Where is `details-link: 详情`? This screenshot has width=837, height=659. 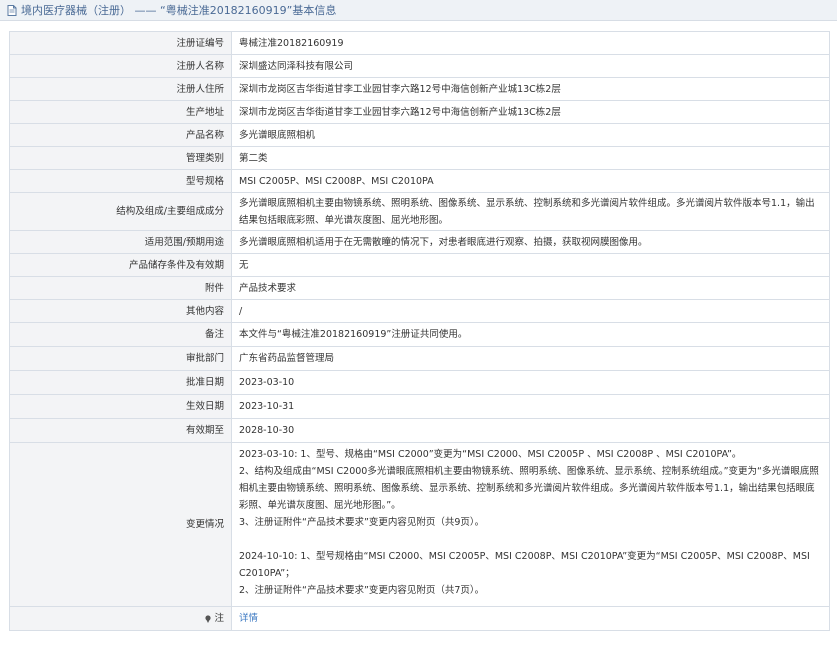 details-link: 详情 is located at coordinates (248, 618).